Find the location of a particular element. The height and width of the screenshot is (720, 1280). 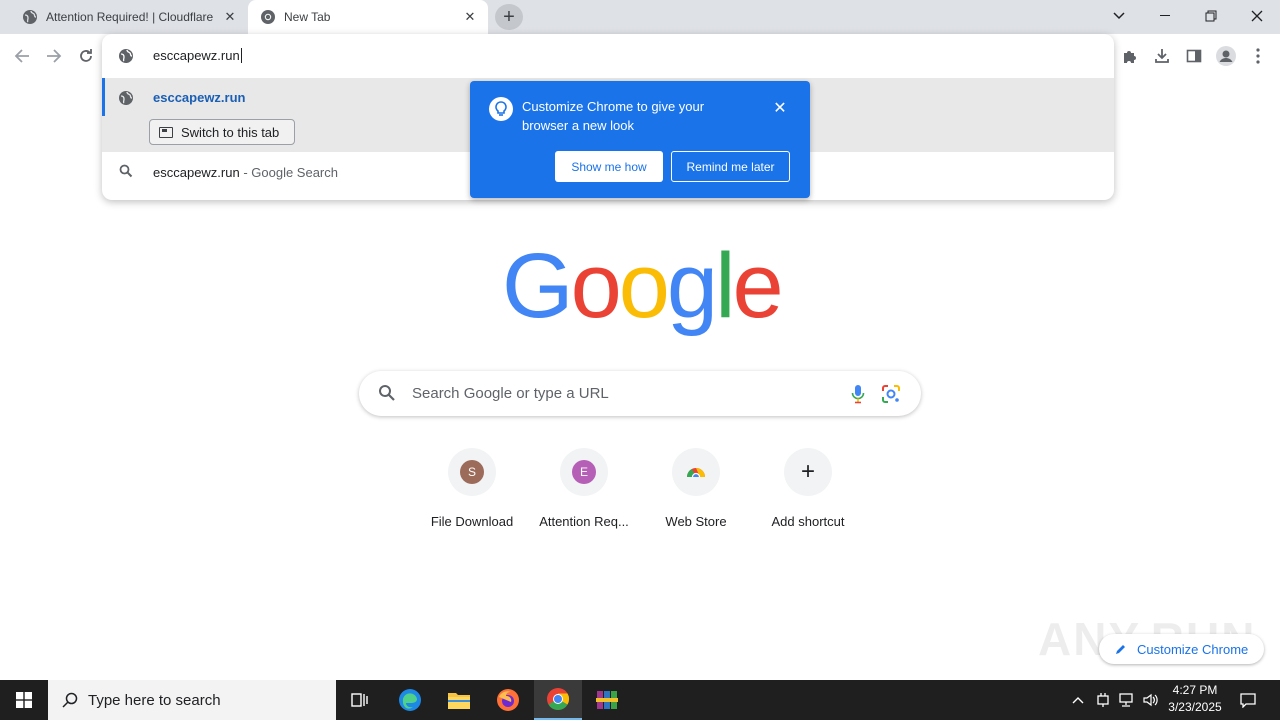

taskbar-file-explorer is located at coordinates (459, 700).